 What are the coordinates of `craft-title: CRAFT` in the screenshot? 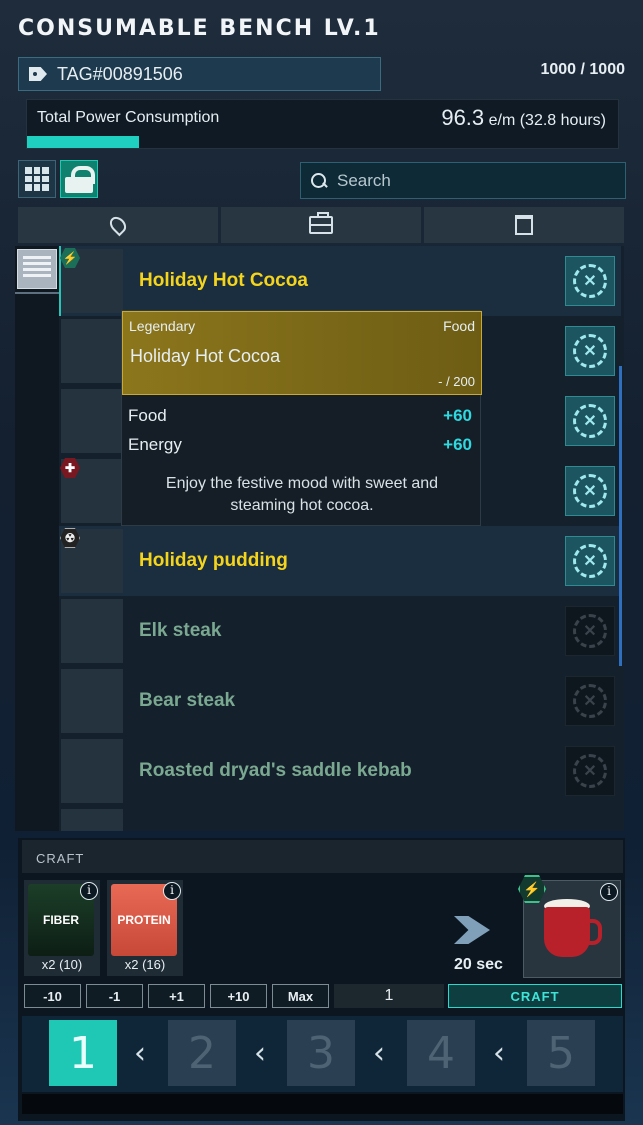 It's located at (60, 858).